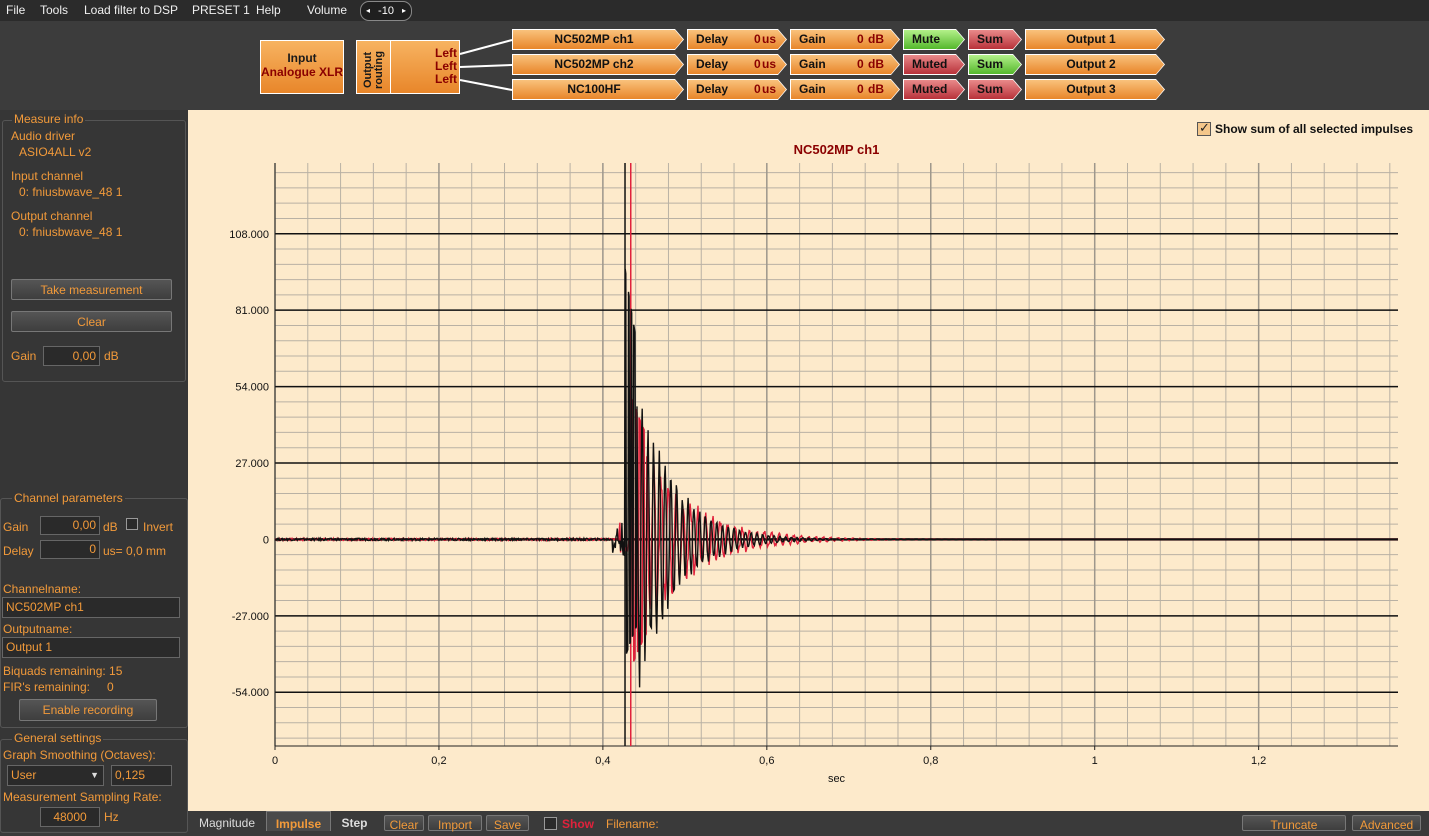 This screenshot has width=1429, height=836. What do you see at coordinates (250, 693) in the screenshot?
I see `y-tick-label: -54.000` at bounding box center [250, 693].